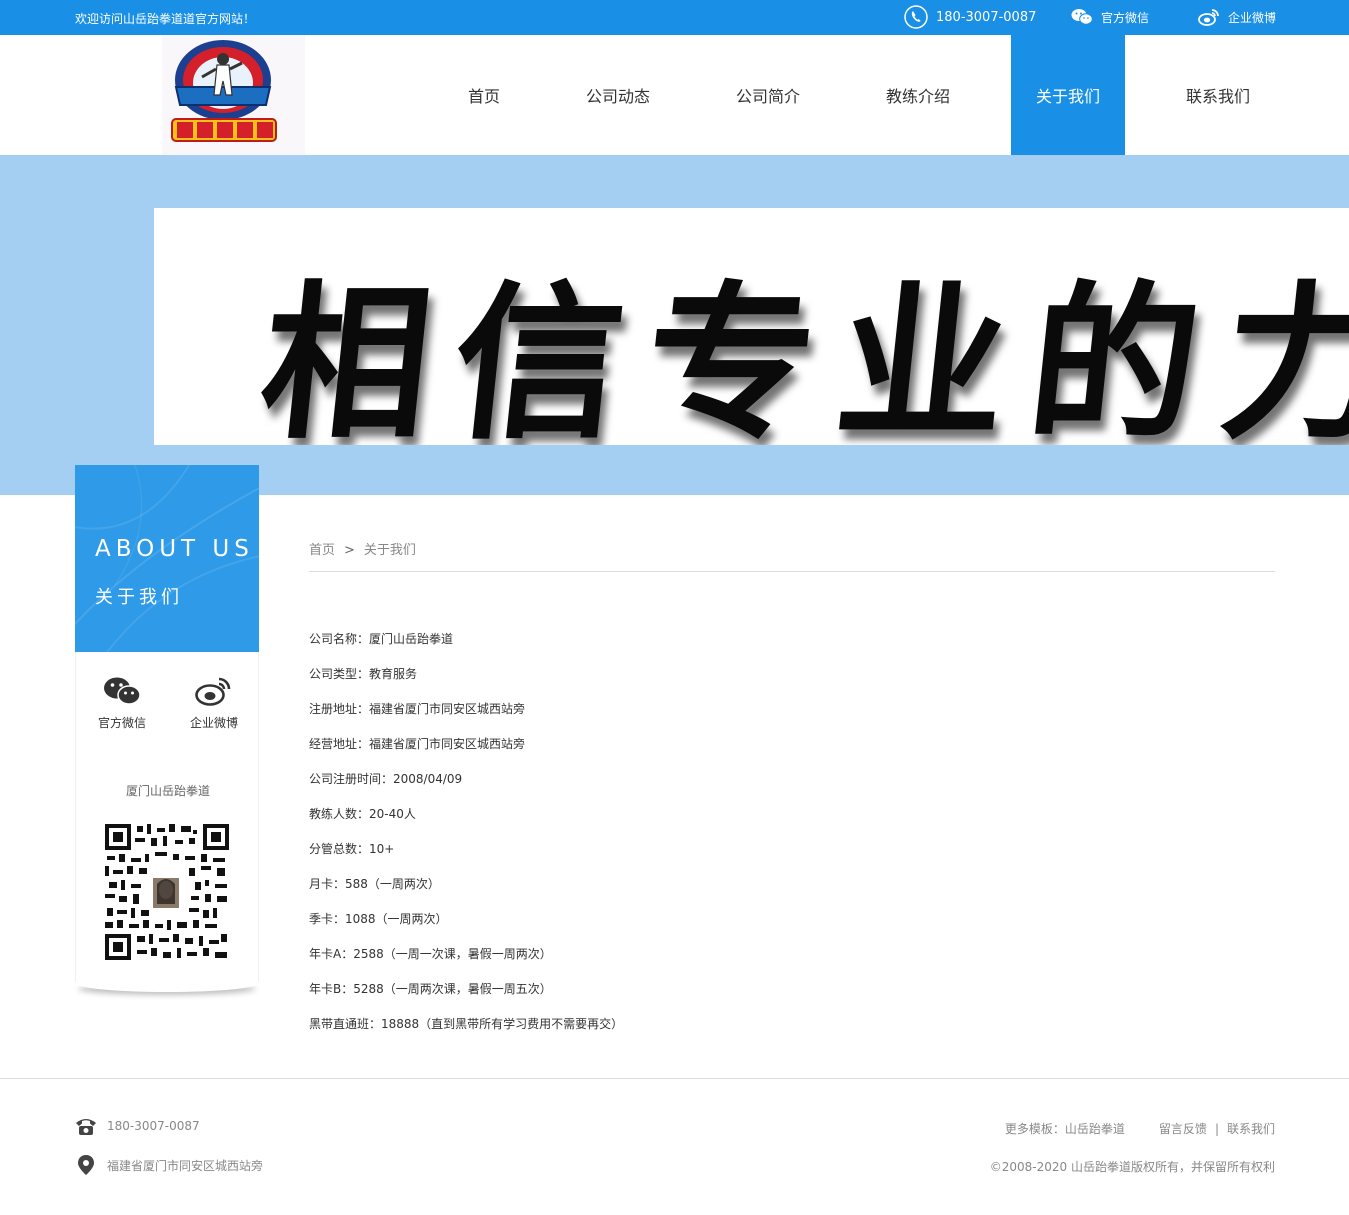  Describe the element at coordinates (390, 550) in the screenshot. I see `breadcrumb-current: 关于我们` at that location.